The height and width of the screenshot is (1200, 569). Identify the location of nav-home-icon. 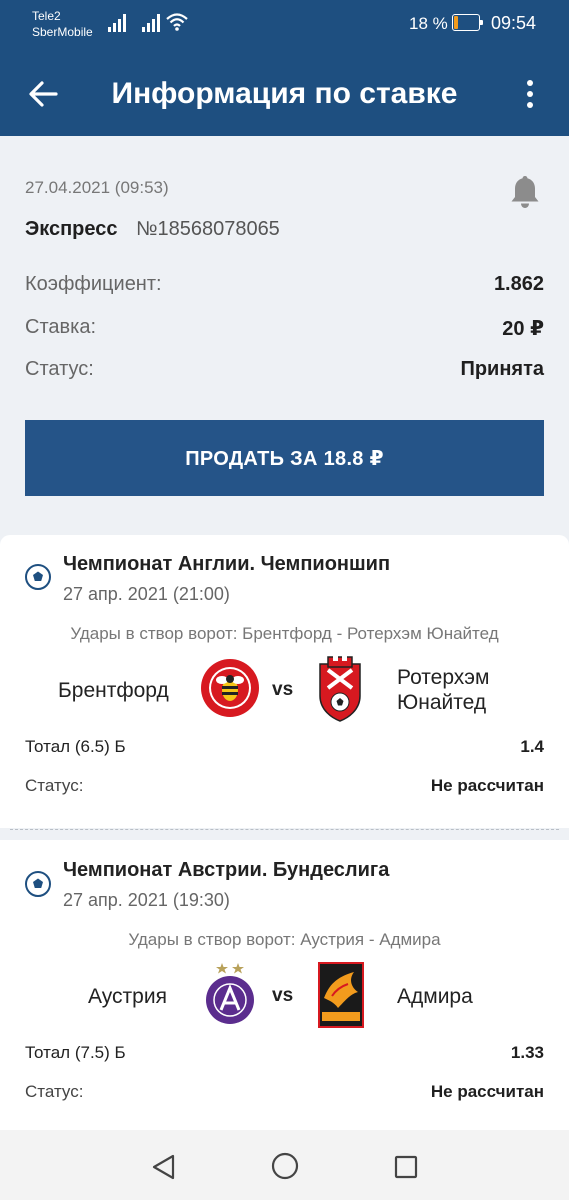
(285, 1166).